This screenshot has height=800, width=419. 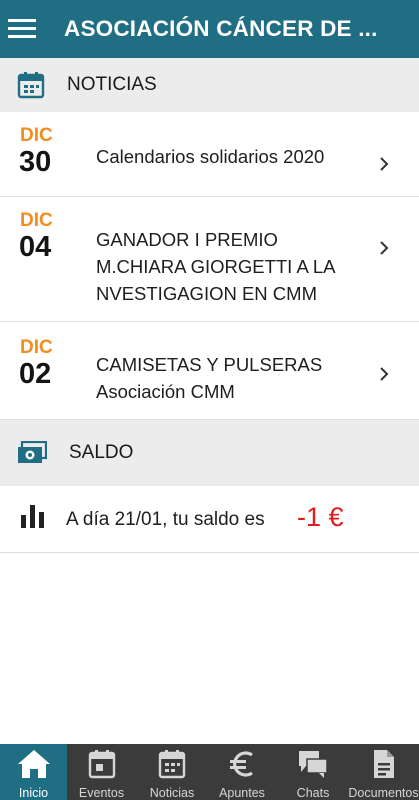 I want to click on news-item: DIC 30 Calendarios solidarios 2020, so click(x=209, y=154).